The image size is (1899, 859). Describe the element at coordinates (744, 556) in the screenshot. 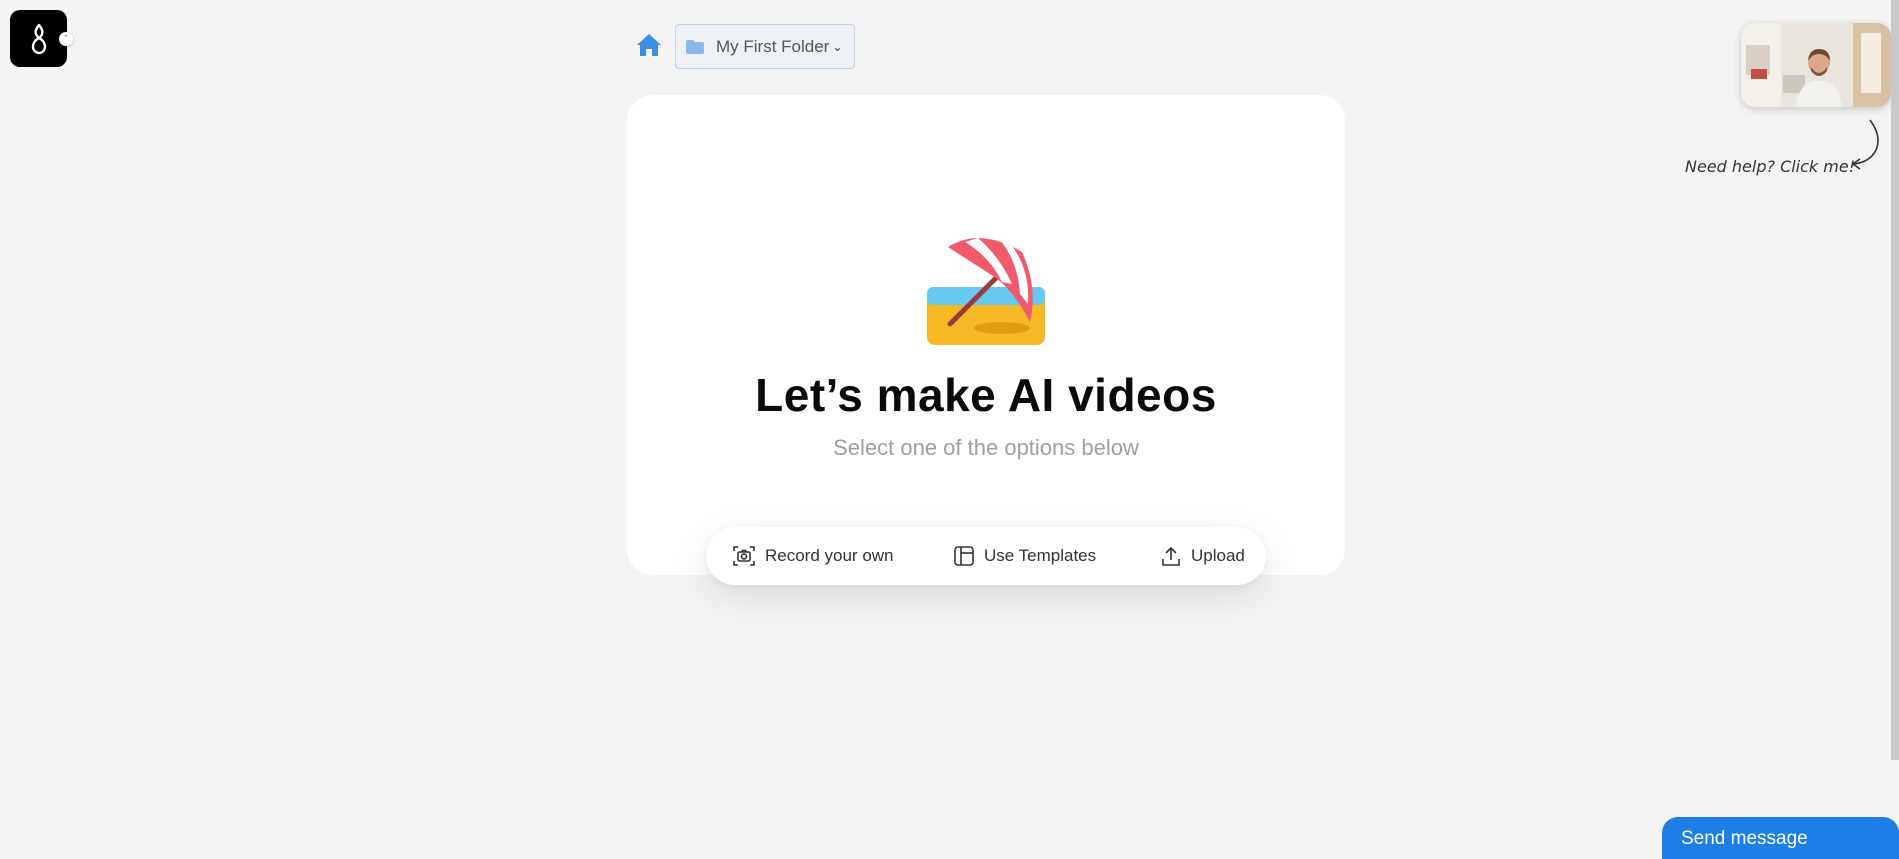

I see `camera-icon` at that location.